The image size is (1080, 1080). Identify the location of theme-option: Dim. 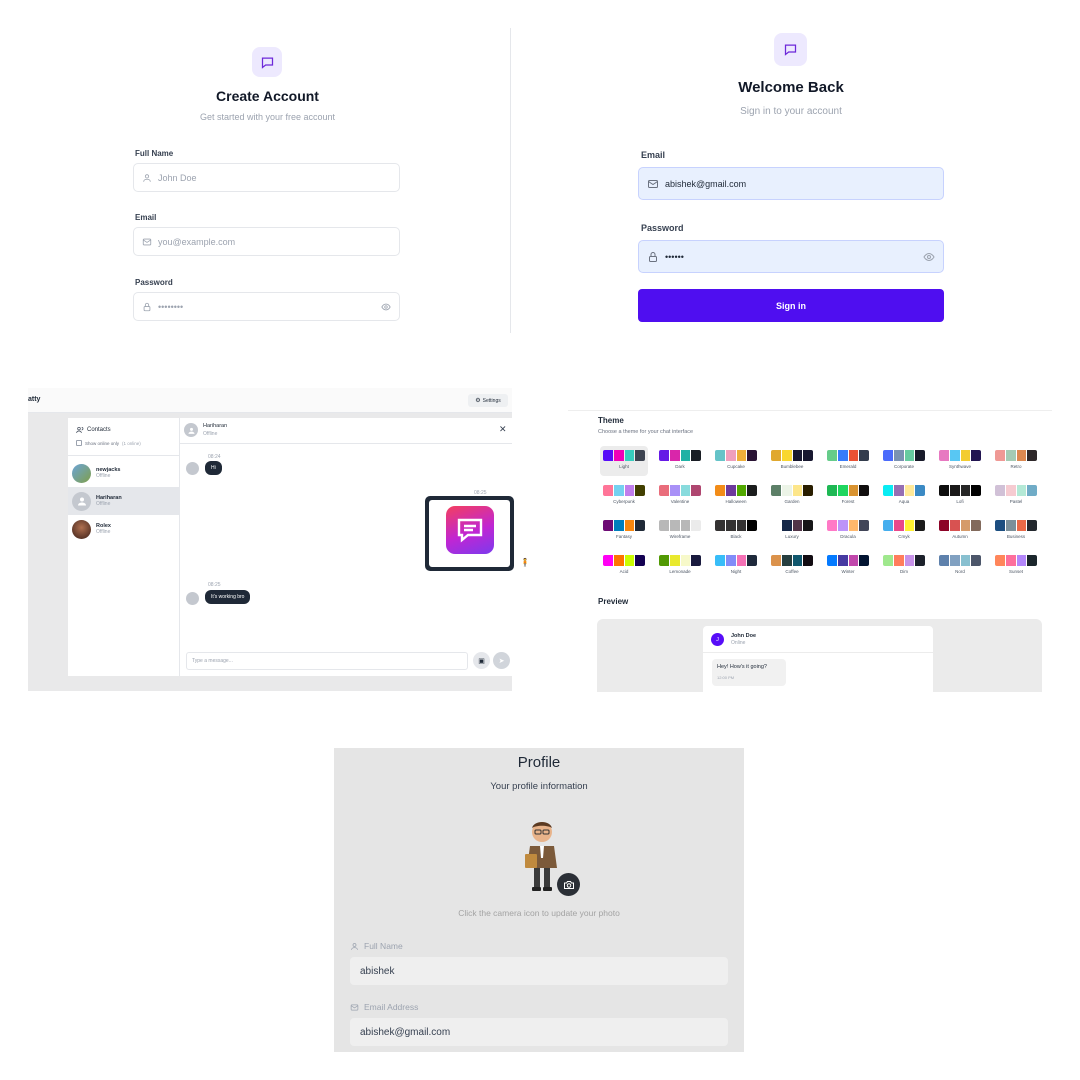
(904, 566).